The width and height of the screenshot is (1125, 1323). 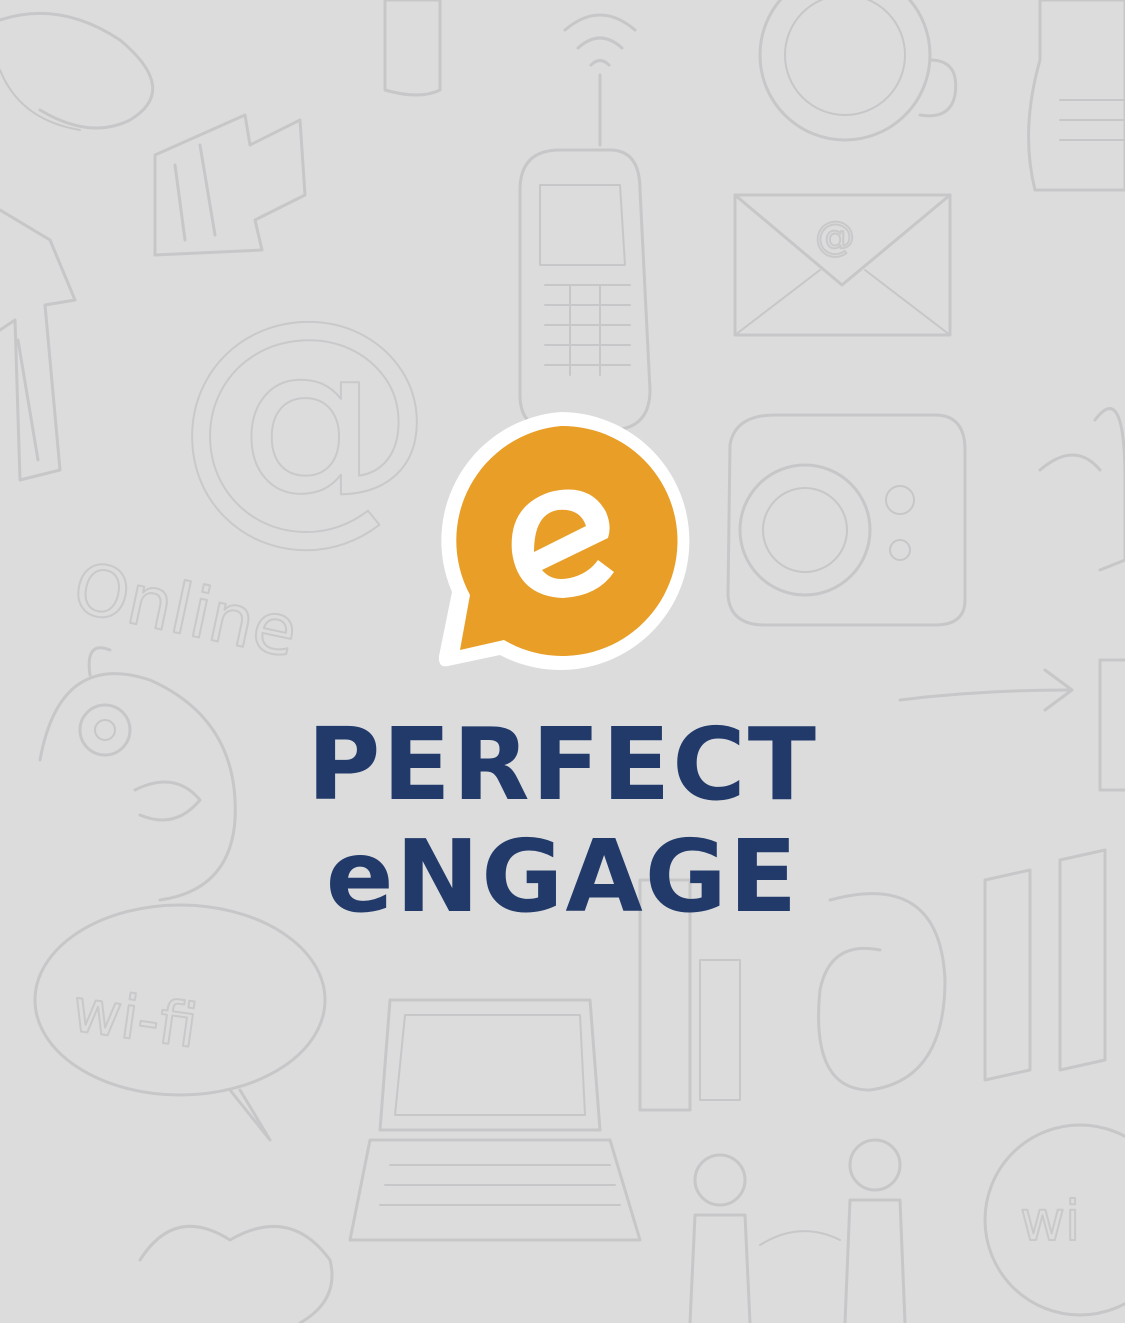 What do you see at coordinates (77, 71) in the screenshot?
I see `top-left-doodle` at bounding box center [77, 71].